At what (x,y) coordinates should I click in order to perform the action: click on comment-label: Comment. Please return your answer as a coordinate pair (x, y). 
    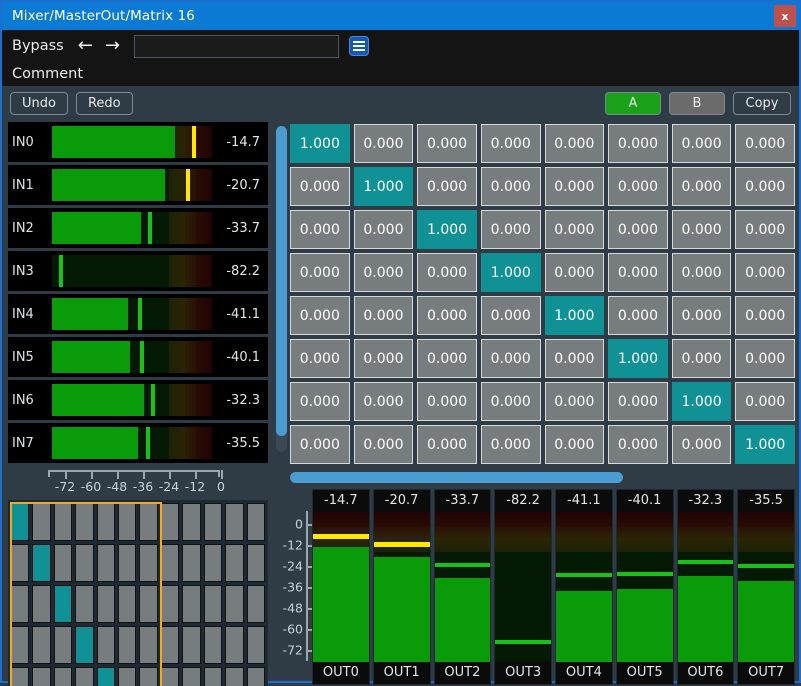
    Looking at the image, I should click on (47, 74).